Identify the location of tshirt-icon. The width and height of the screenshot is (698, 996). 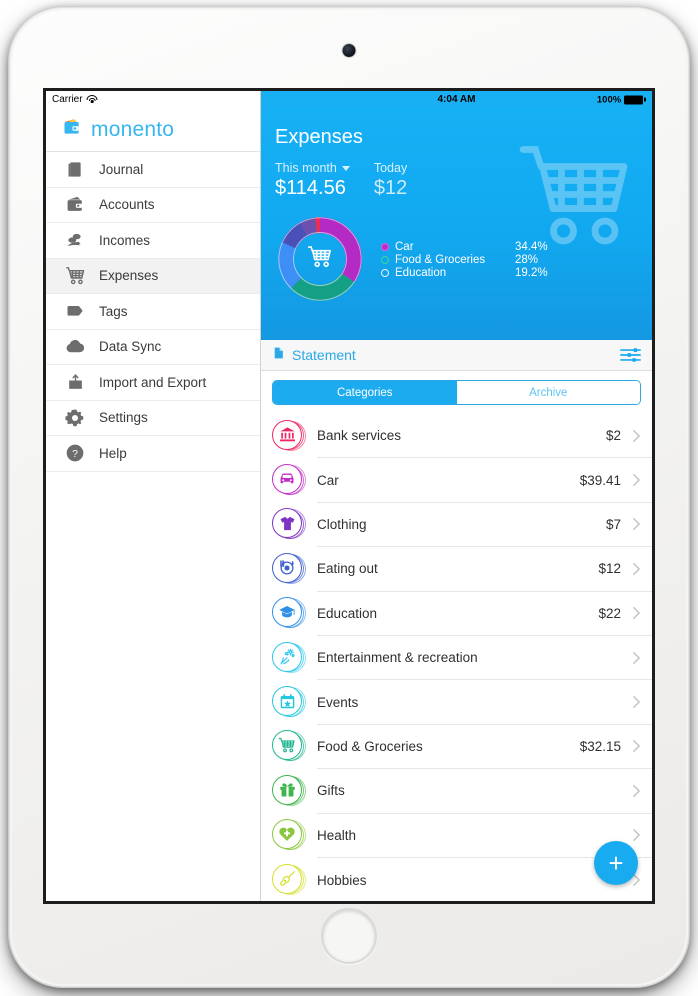
(289, 524).